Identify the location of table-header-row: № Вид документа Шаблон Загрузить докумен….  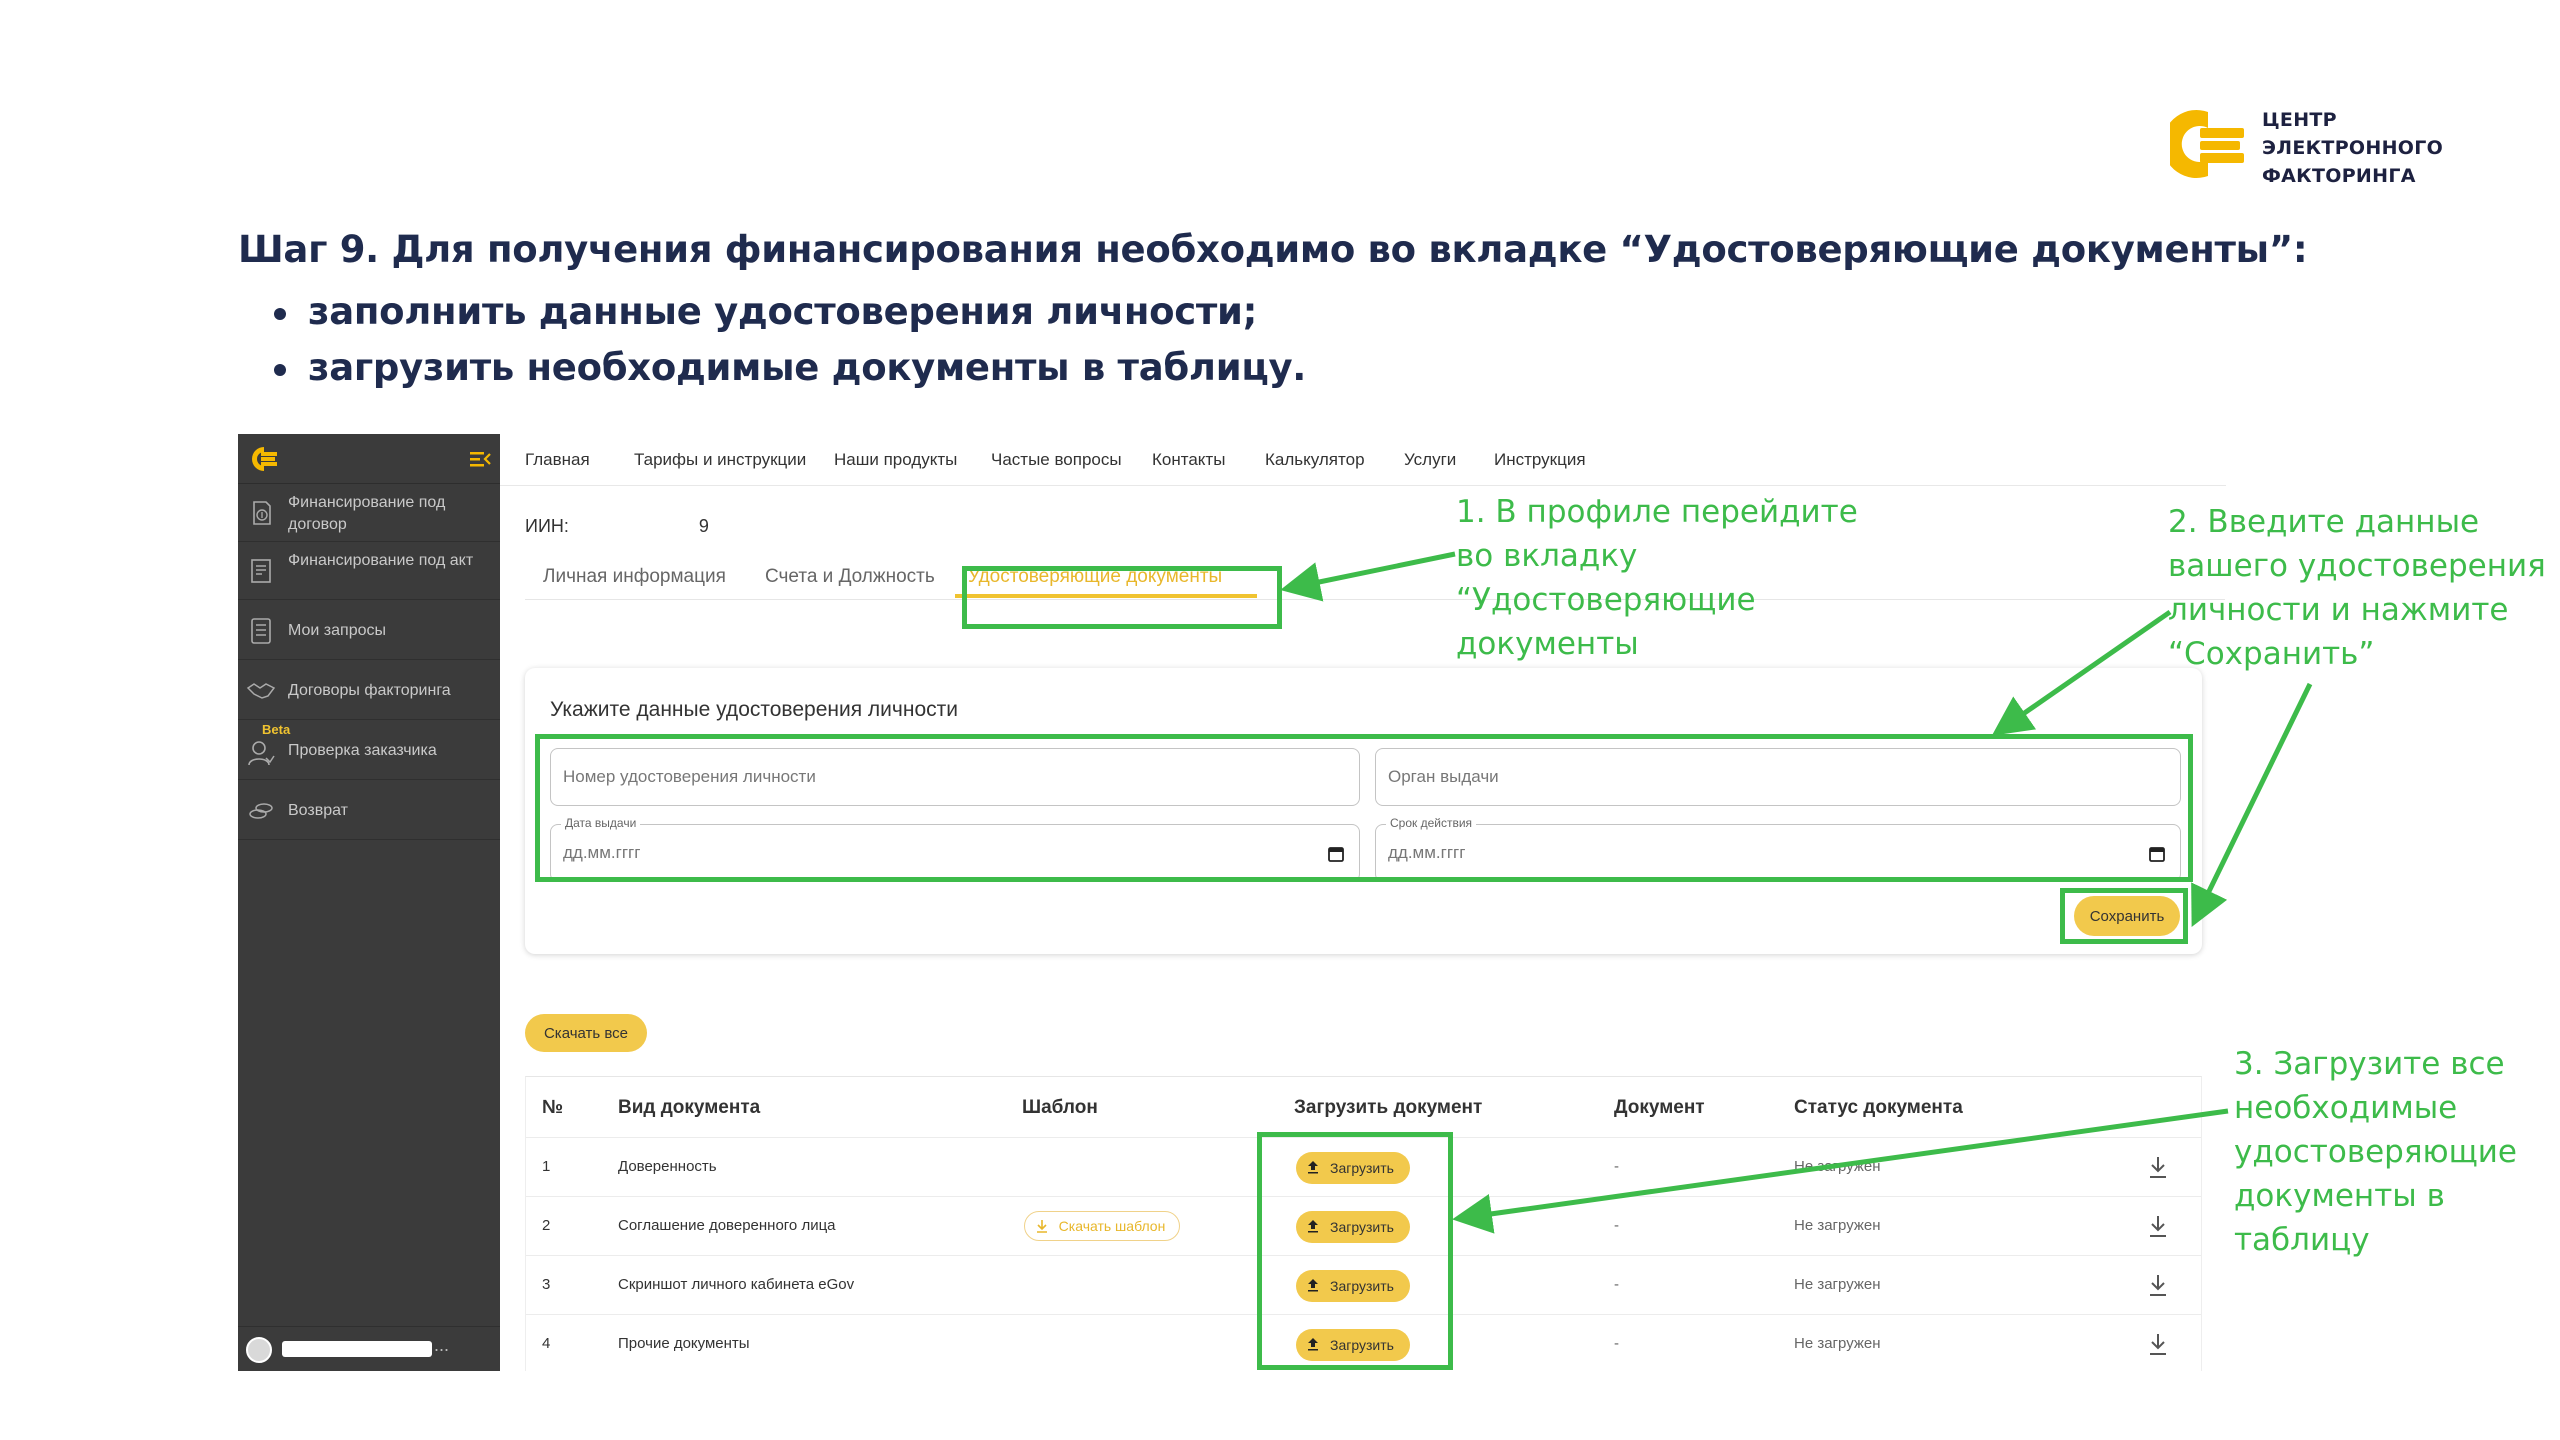
(1363, 1107).